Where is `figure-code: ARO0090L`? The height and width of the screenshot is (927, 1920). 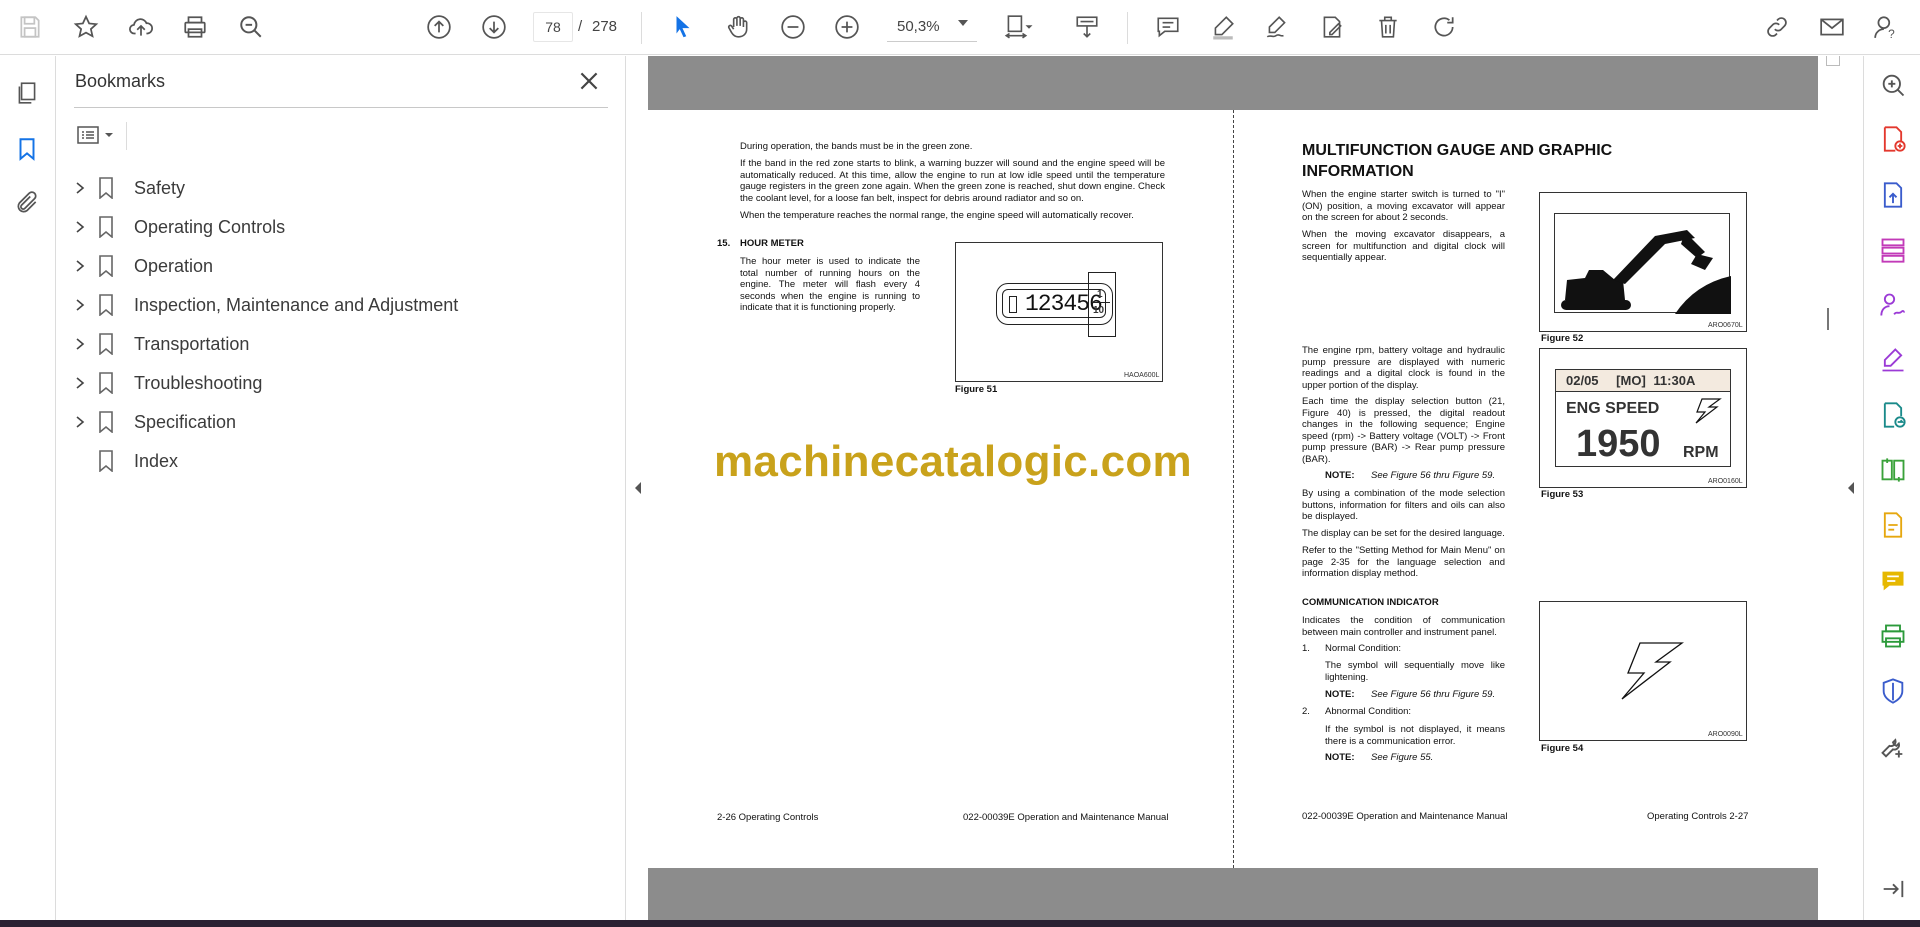 figure-code: ARO0090L is located at coordinates (1725, 734).